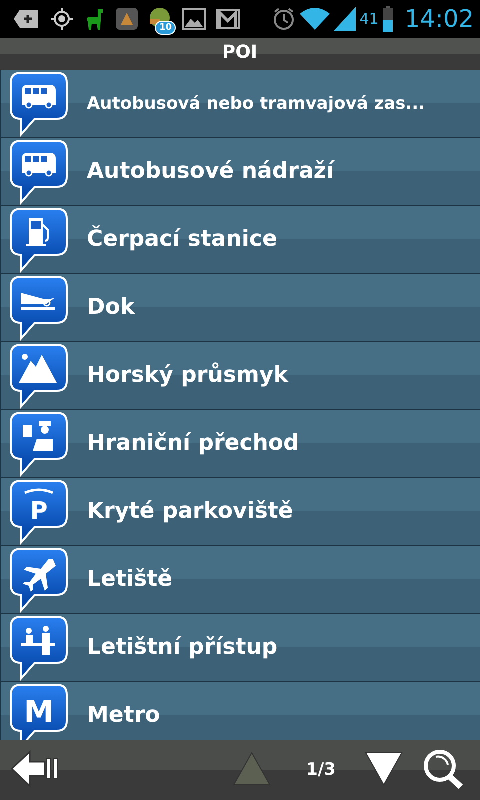  I want to click on page-indicator: 1/3, so click(321, 770).